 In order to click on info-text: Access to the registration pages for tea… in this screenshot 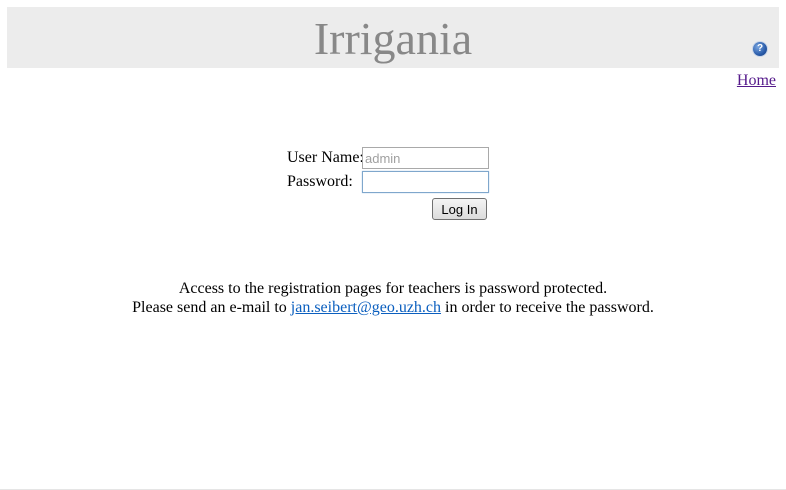, I will do `click(393, 298)`.